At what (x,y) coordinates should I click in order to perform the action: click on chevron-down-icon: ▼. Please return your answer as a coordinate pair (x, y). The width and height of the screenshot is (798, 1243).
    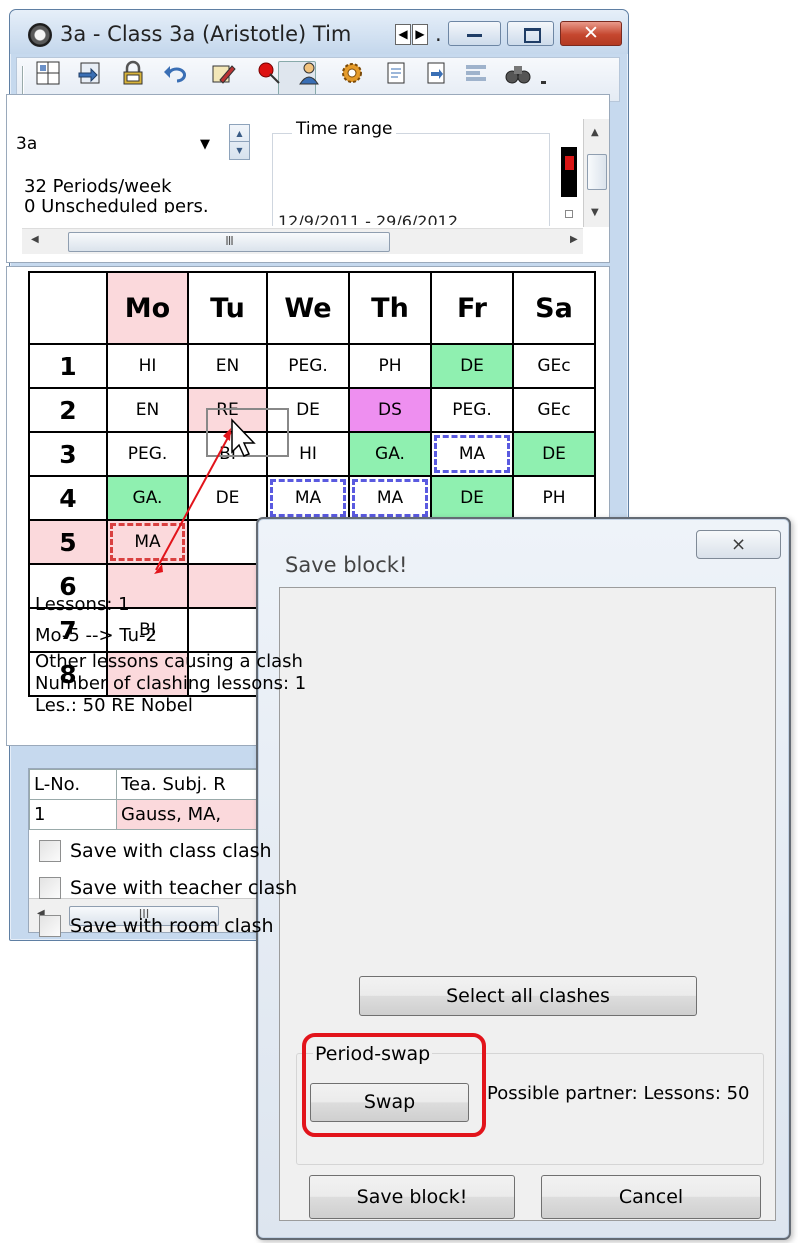
    Looking at the image, I should click on (205, 144).